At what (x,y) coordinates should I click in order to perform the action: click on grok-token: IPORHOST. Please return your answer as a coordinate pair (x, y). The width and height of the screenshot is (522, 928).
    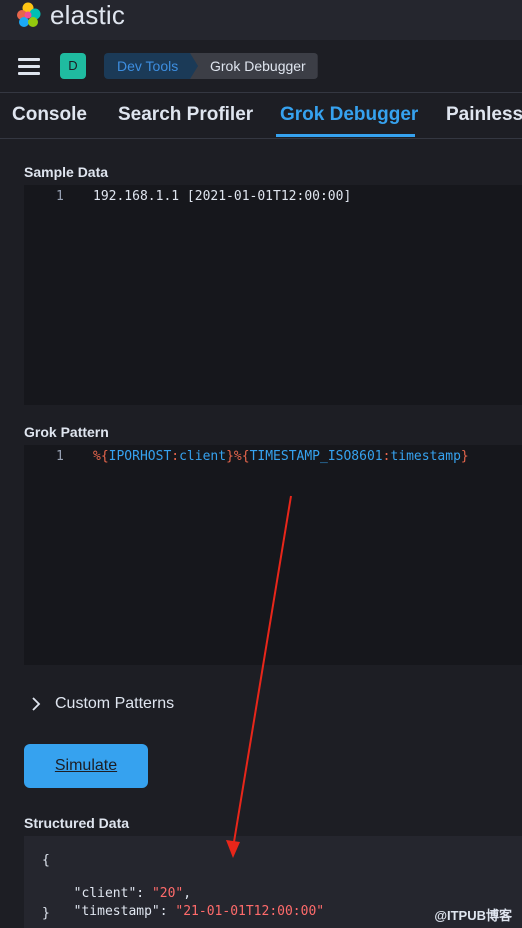
    Looking at the image, I should click on (140, 456).